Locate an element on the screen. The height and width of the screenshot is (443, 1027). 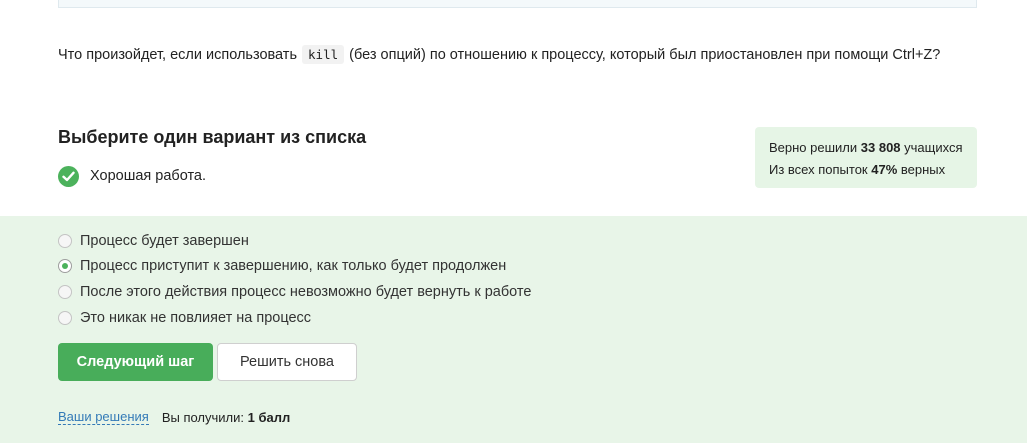
score-value: 1 балл is located at coordinates (269, 417).